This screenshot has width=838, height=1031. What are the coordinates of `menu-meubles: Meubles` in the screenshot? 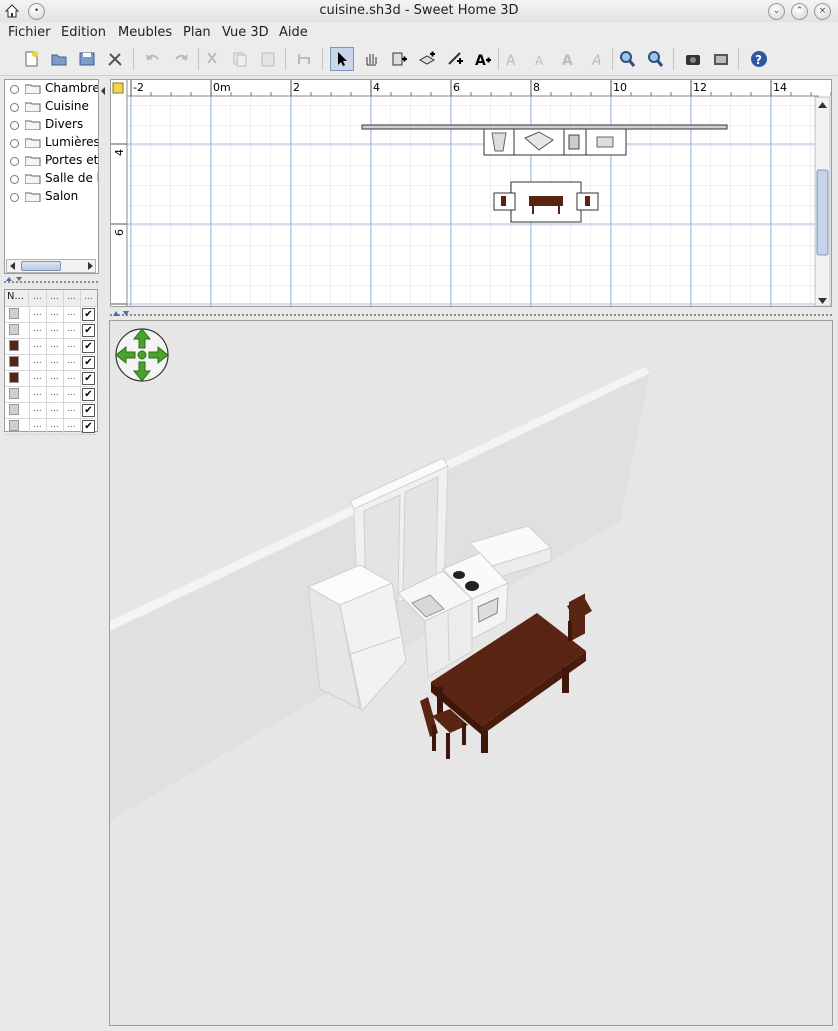 It's located at (145, 32).